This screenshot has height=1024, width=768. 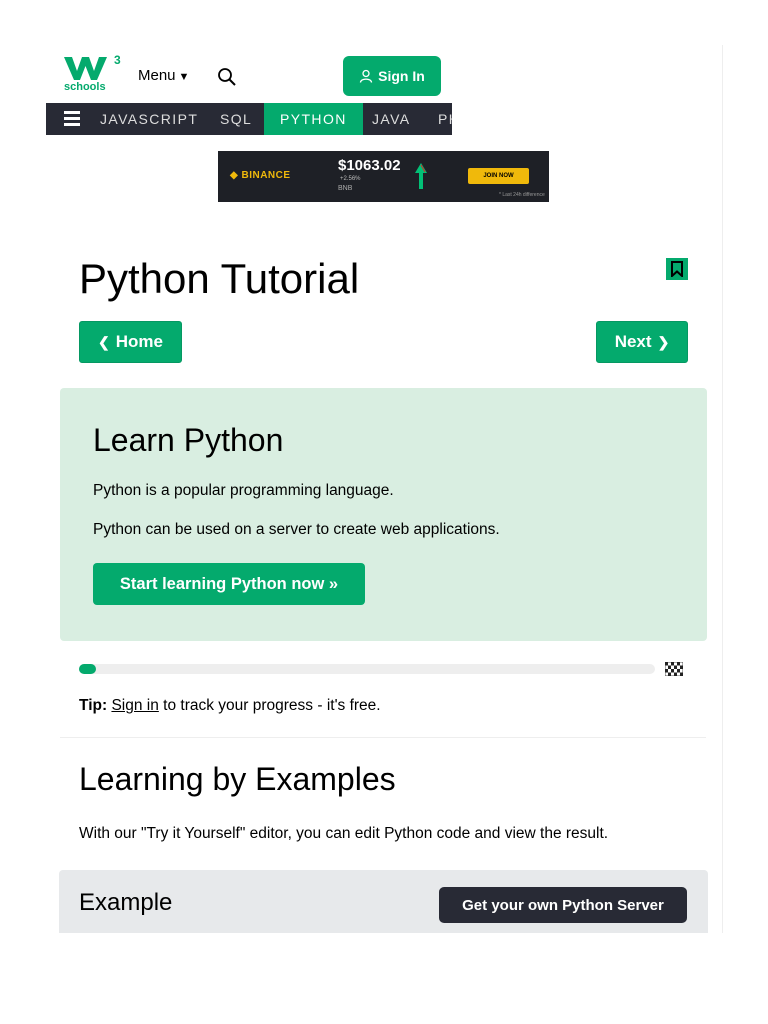 I want to click on user-icon, so click(x=366, y=76).